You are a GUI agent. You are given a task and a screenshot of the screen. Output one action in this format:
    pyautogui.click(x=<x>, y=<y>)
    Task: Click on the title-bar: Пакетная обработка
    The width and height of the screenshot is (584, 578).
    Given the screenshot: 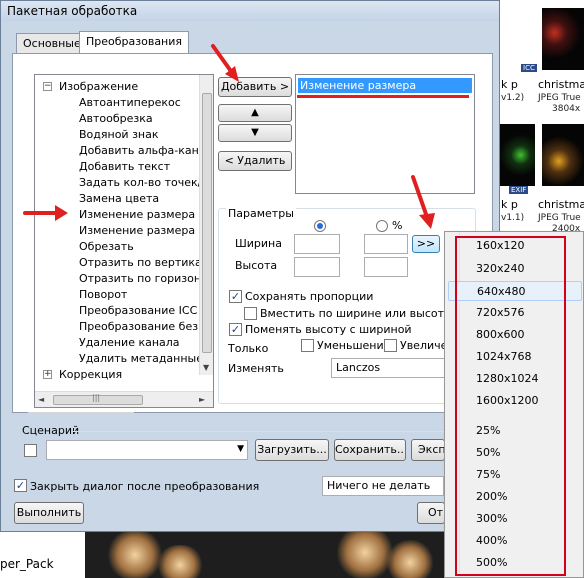 What is the action you would take?
    pyautogui.click(x=250, y=11)
    